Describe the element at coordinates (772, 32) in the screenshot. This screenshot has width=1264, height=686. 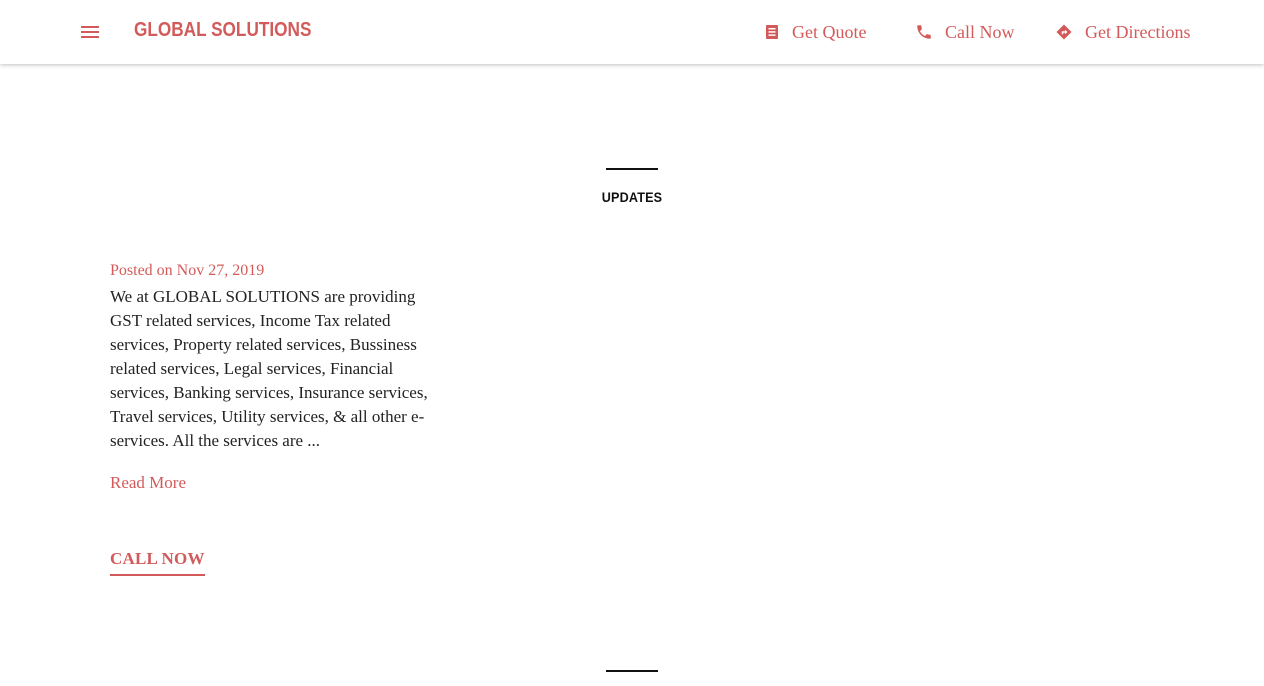
I see `quote-document-icon` at that location.